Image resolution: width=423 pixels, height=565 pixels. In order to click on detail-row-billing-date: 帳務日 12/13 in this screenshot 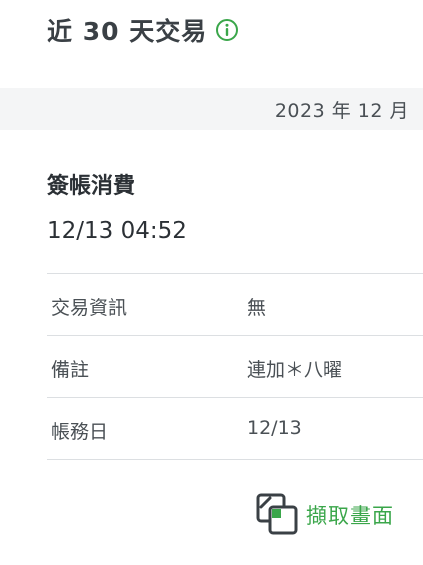, I will do `click(235, 429)`.